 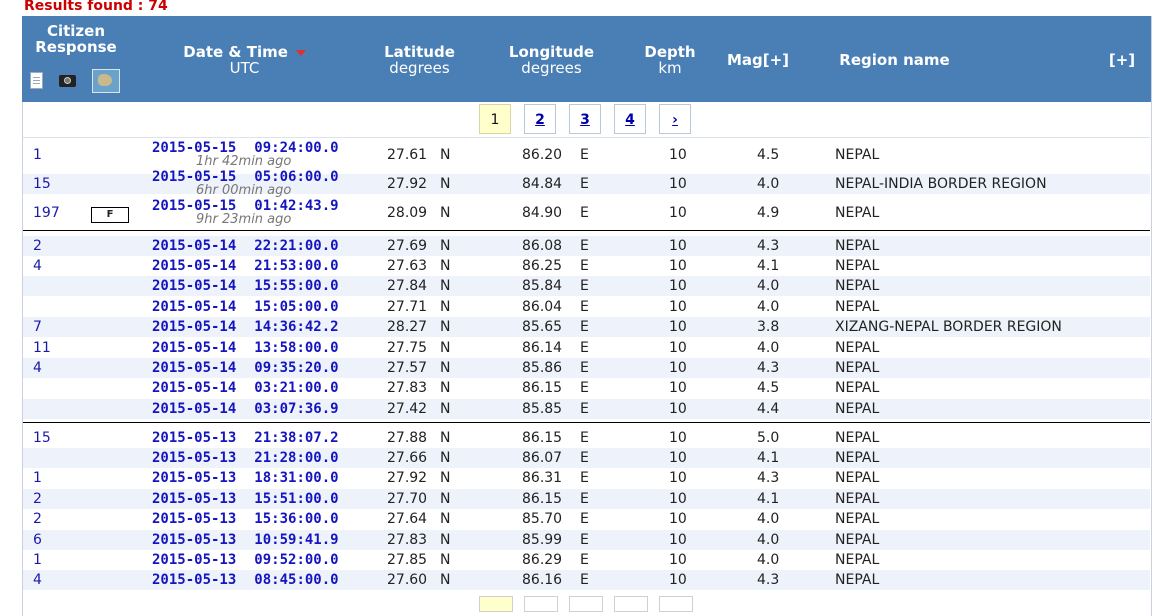 What do you see at coordinates (76, 39) in the screenshot?
I see `header-citizen-response: Citizen Response` at bounding box center [76, 39].